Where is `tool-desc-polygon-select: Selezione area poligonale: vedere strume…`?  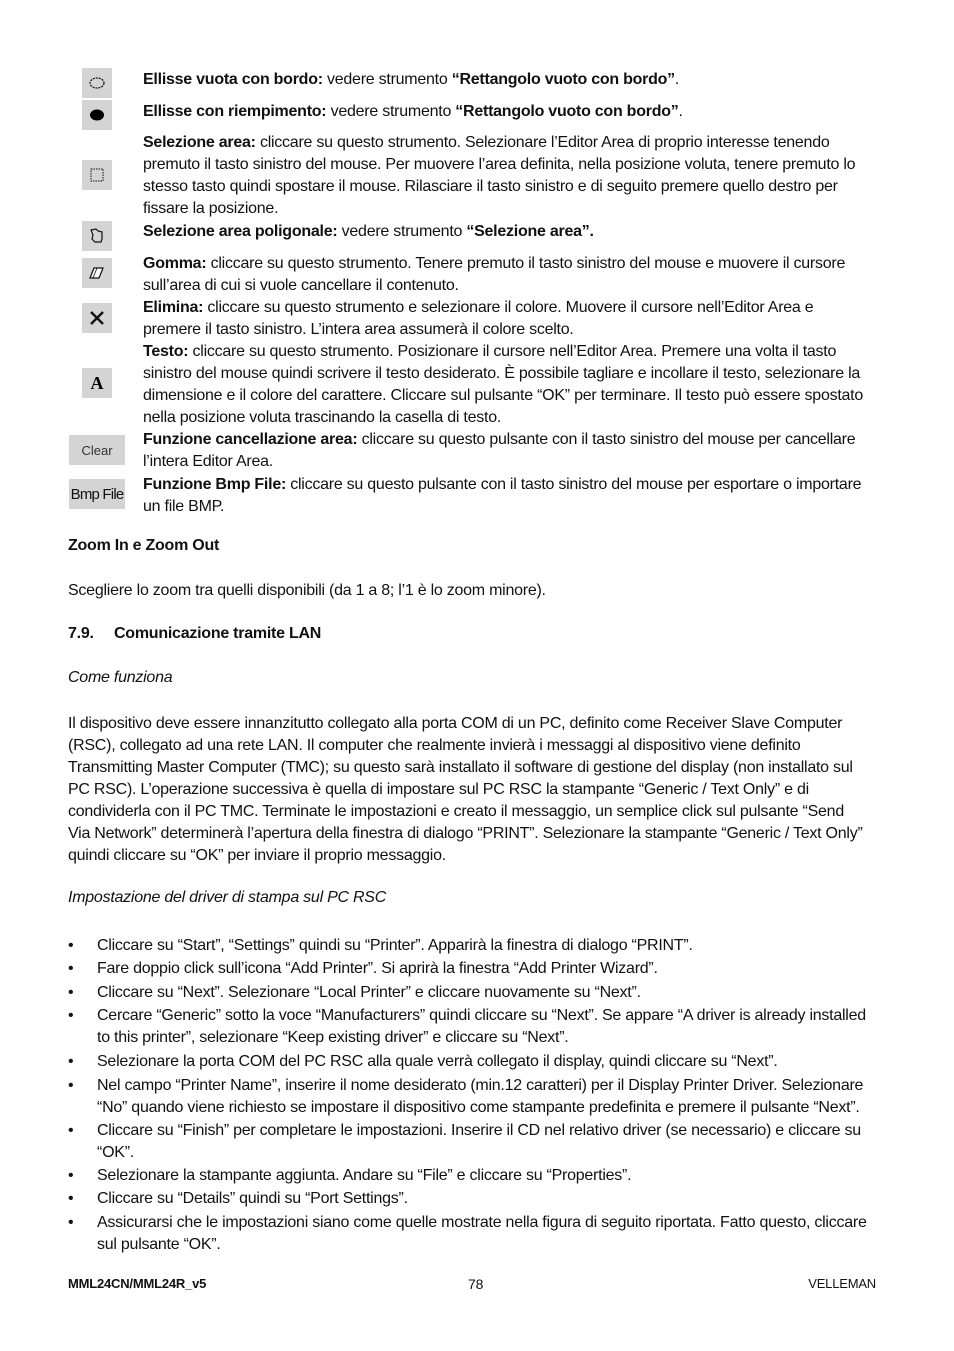 tool-desc-polygon-select: Selezione area poligonale: vedere strume… is located at coordinates (523, 232).